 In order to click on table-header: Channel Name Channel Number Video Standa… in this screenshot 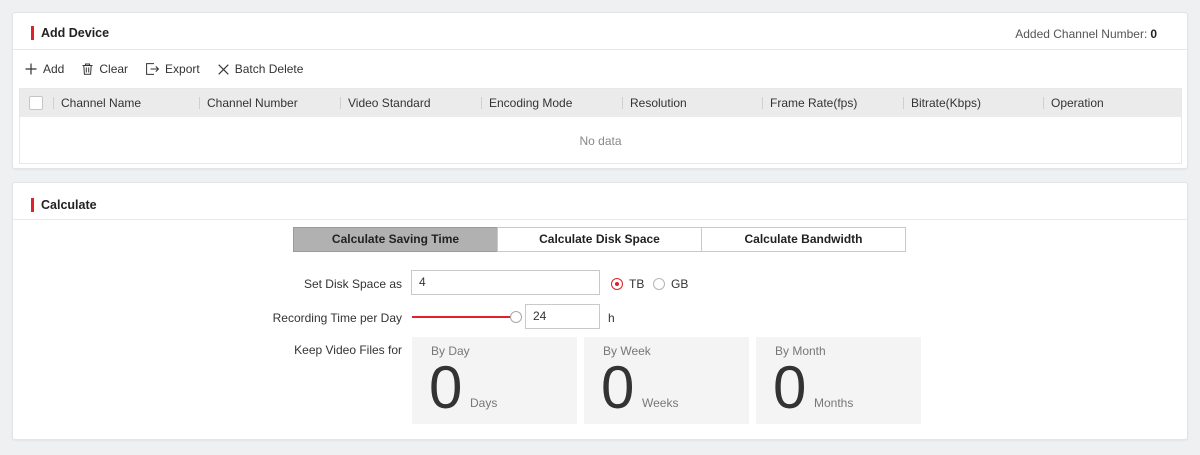, I will do `click(600, 103)`.